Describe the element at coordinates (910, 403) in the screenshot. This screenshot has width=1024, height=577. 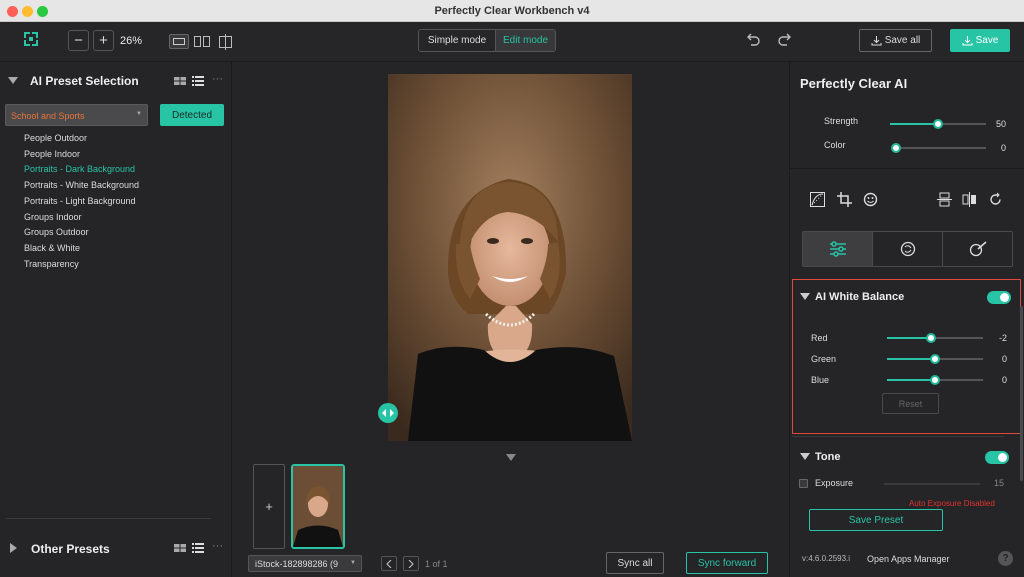
I see `reset-button: Reset` at that location.